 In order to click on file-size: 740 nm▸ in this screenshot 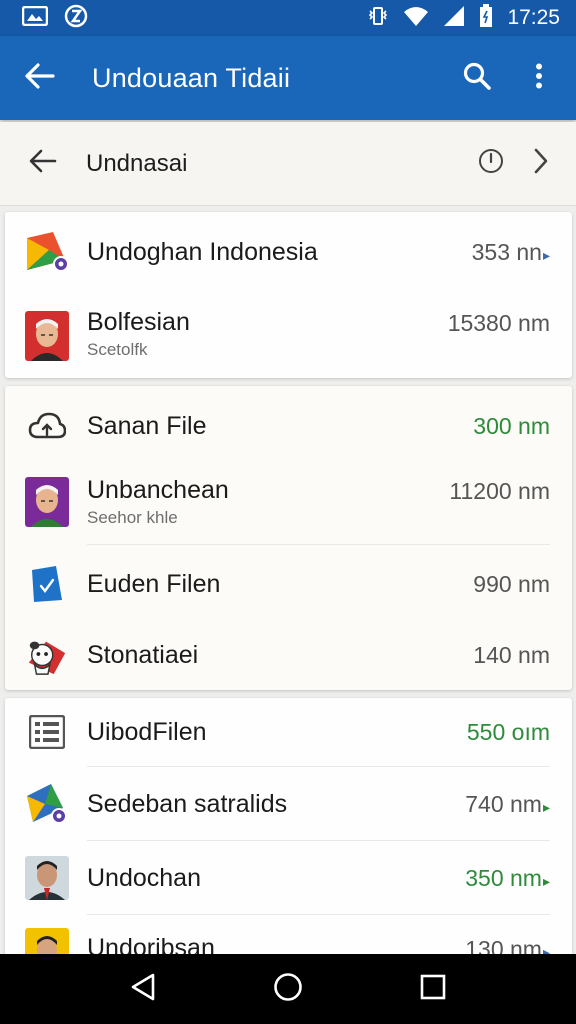, I will do `click(507, 804)`.